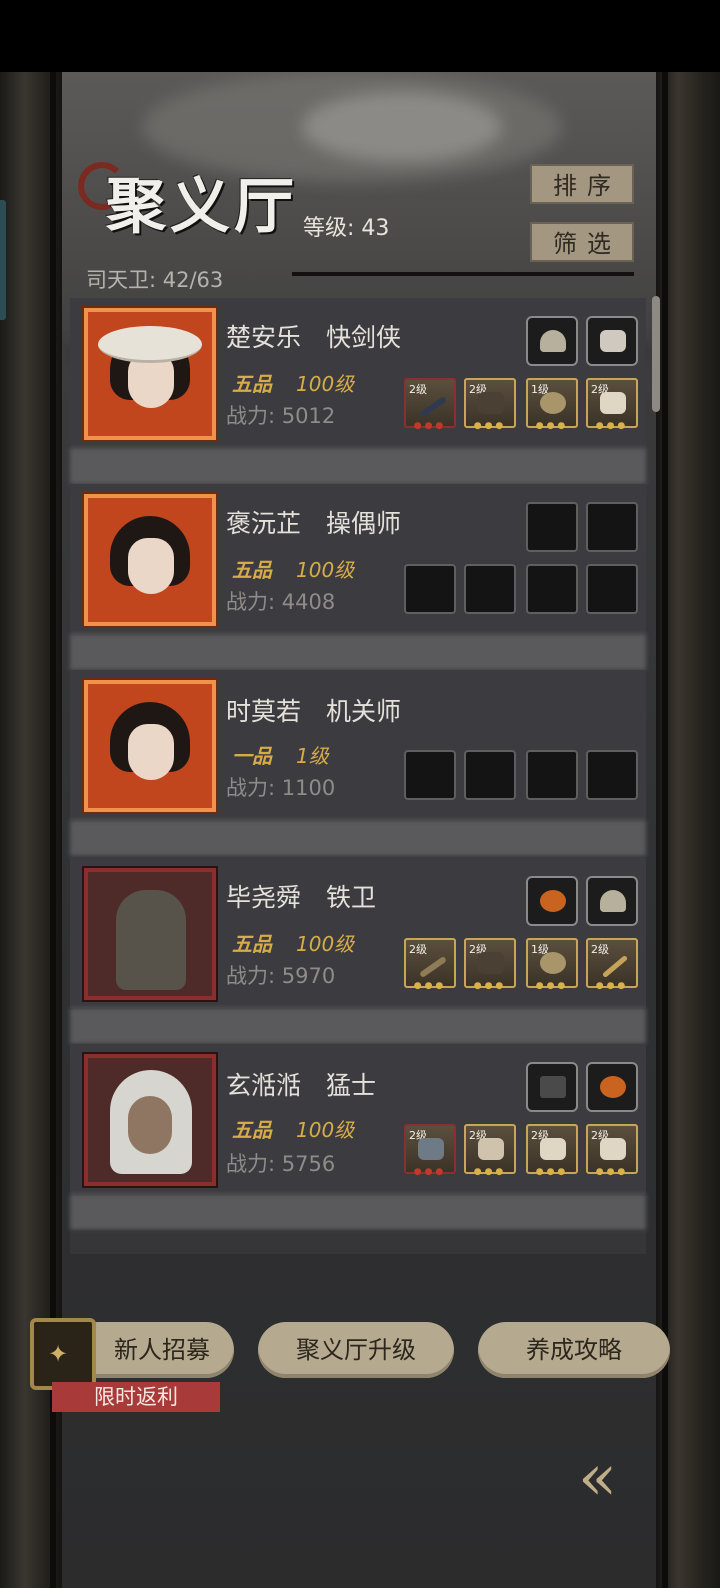 Image resolution: width=720 pixels, height=1588 pixels. What do you see at coordinates (574, 1350) in the screenshot?
I see `guide-button: 养成攻略` at bounding box center [574, 1350].